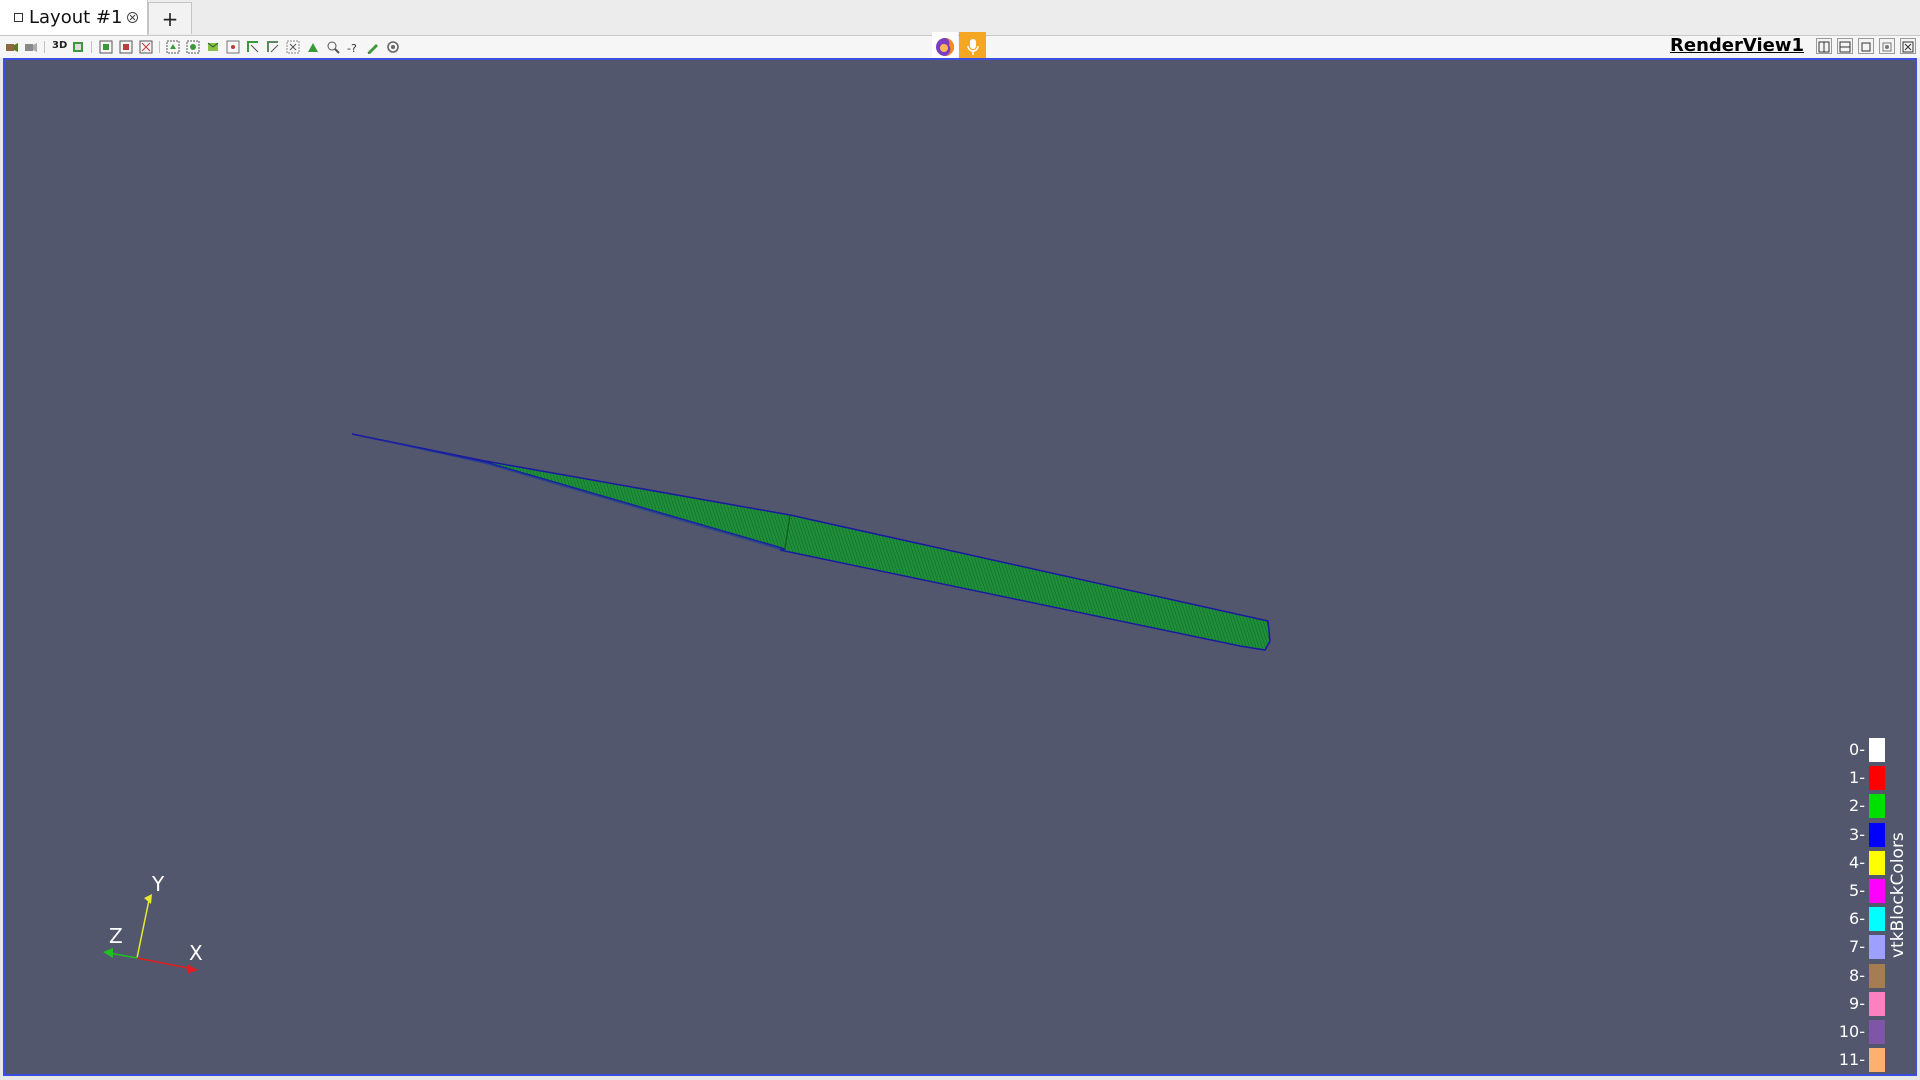  Describe the element at coordinates (373, 47) in the screenshot. I see `edit-annotation-icon` at that location.